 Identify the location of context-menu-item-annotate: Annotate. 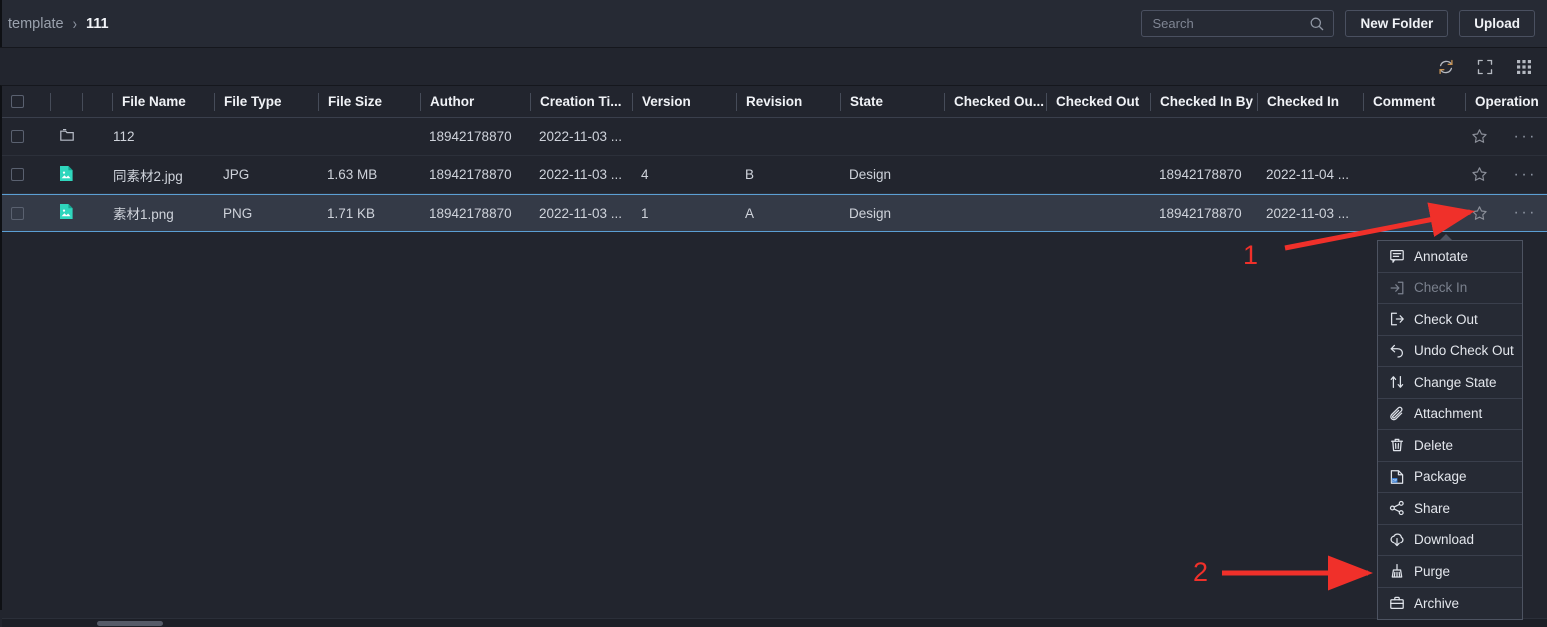
(1450, 257).